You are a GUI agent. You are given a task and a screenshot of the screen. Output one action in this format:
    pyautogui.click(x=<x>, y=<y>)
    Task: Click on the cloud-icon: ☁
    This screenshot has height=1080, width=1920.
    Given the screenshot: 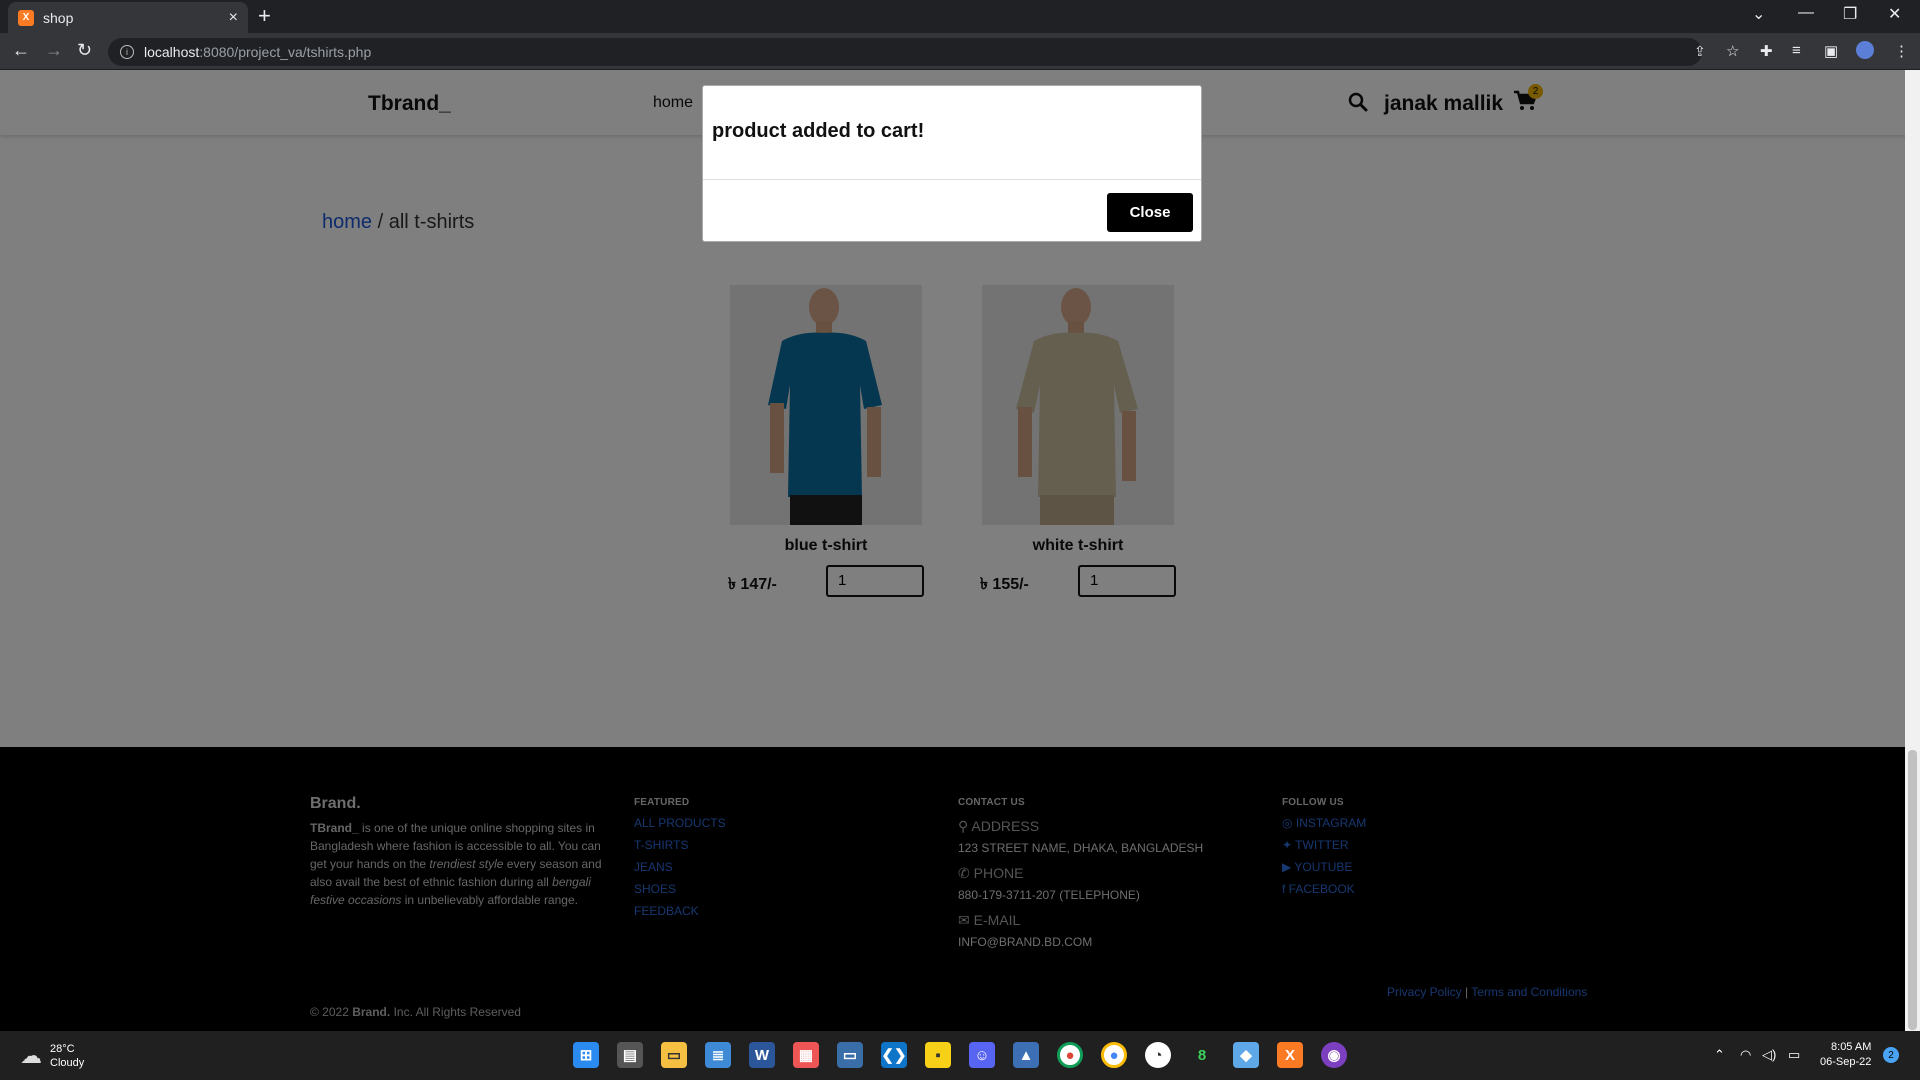 What is the action you would take?
    pyautogui.click(x=31, y=1055)
    